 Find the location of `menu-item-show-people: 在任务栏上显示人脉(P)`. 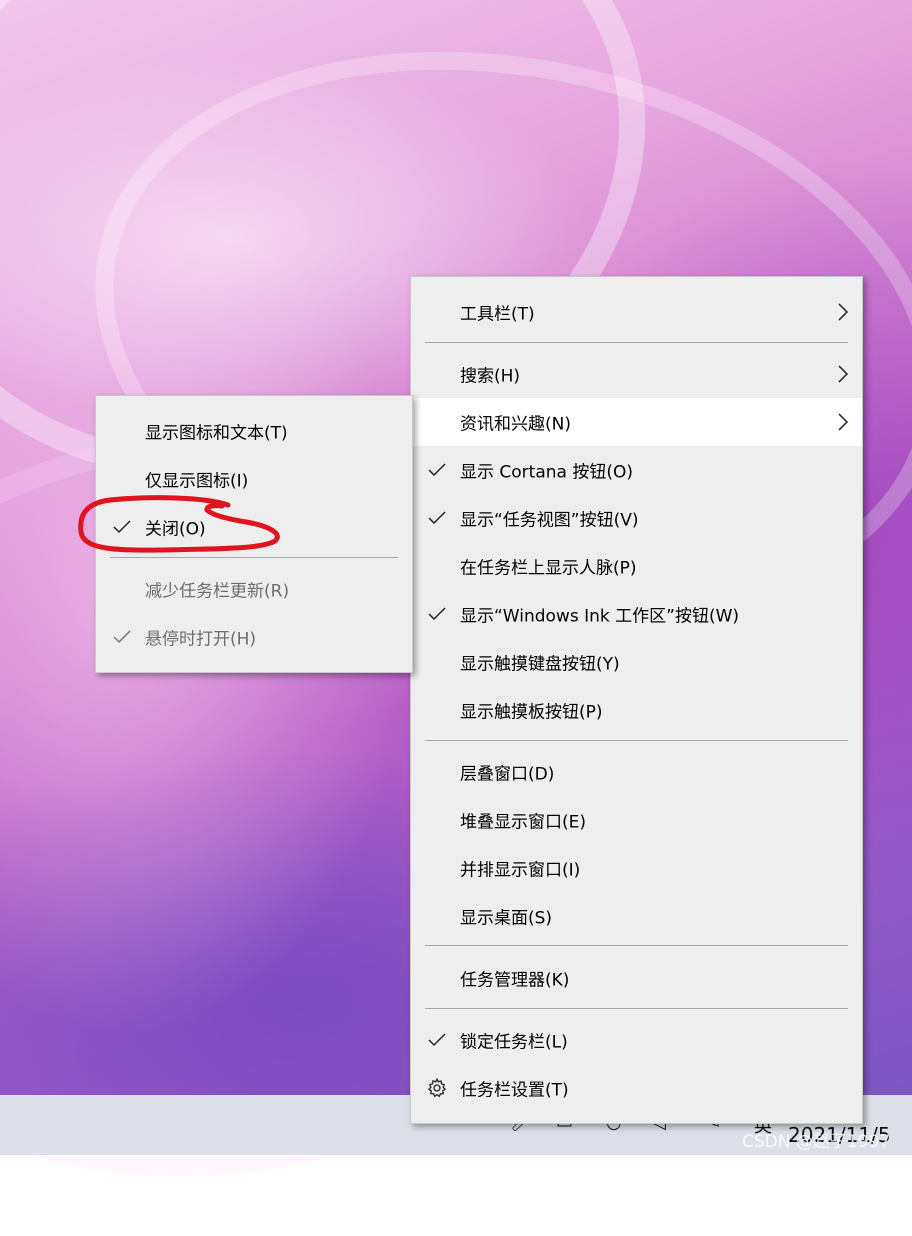

menu-item-show-people: 在任务栏上显示人脉(P) is located at coordinates (636, 566).